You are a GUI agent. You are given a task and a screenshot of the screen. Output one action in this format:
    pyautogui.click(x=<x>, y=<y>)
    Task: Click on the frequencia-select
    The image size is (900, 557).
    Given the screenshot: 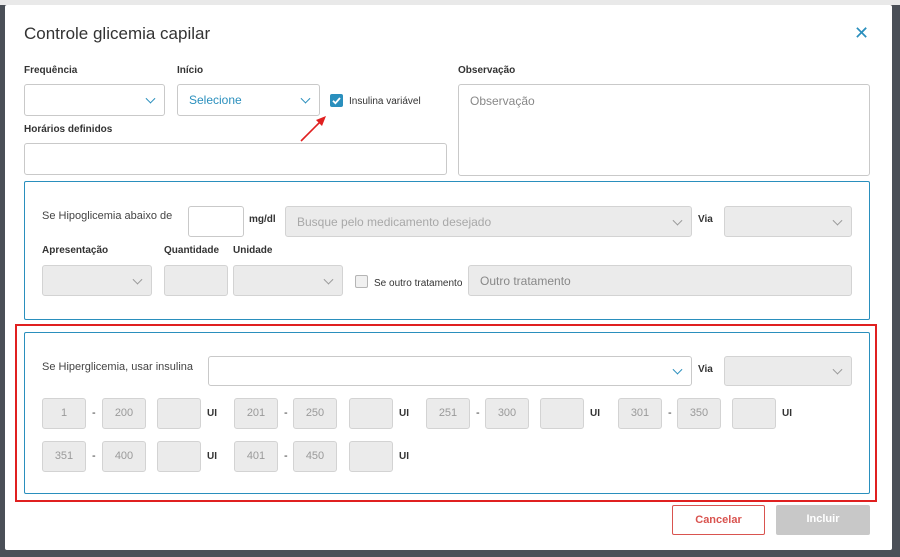 What is the action you would take?
    pyautogui.click(x=94, y=100)
    